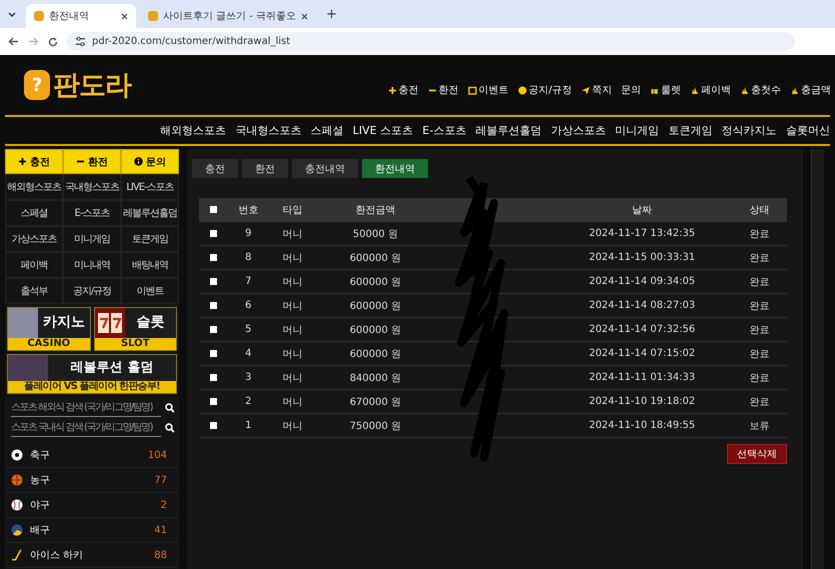  Describe the element at coordinates (395, 168) in the screenshot. I see `tab: 환전내역` at that location.